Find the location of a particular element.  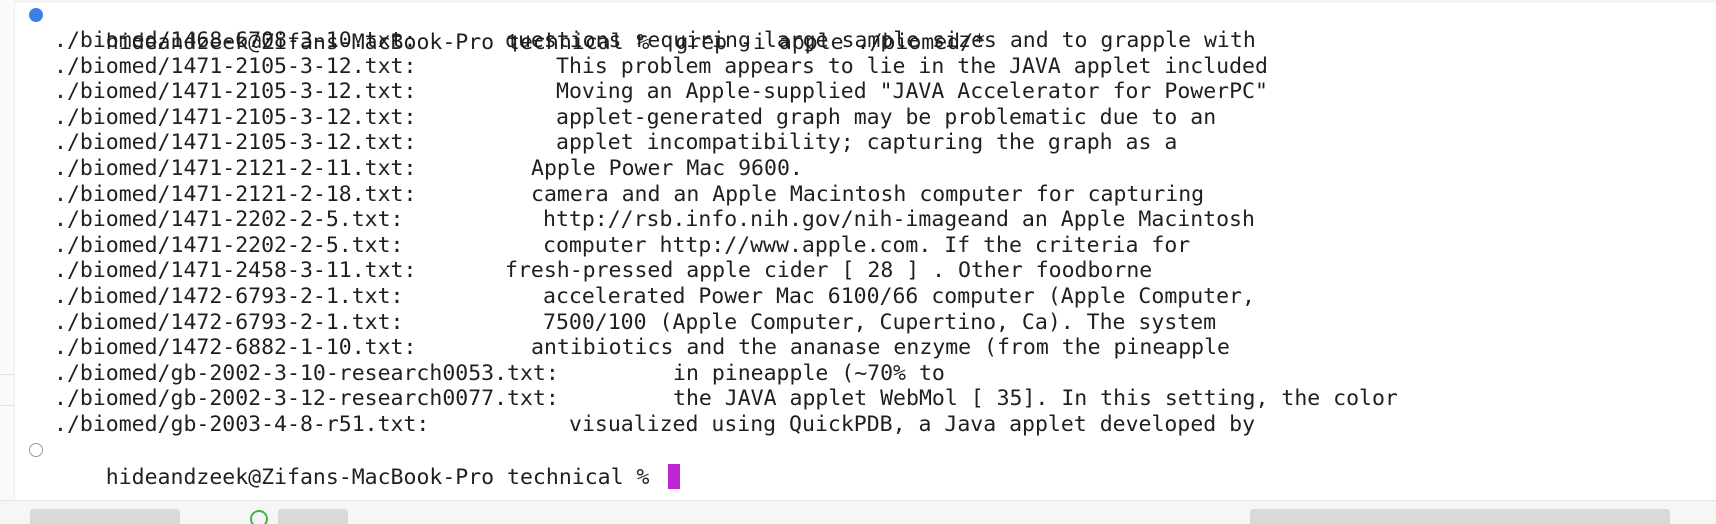

status-bar is located at coordinates (858, 512).